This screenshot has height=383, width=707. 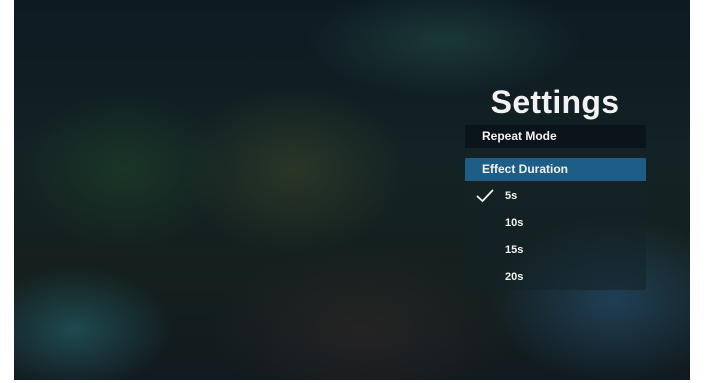 I want to click on effect-duration-label: Effect Duration, so click(x=525, y=169).